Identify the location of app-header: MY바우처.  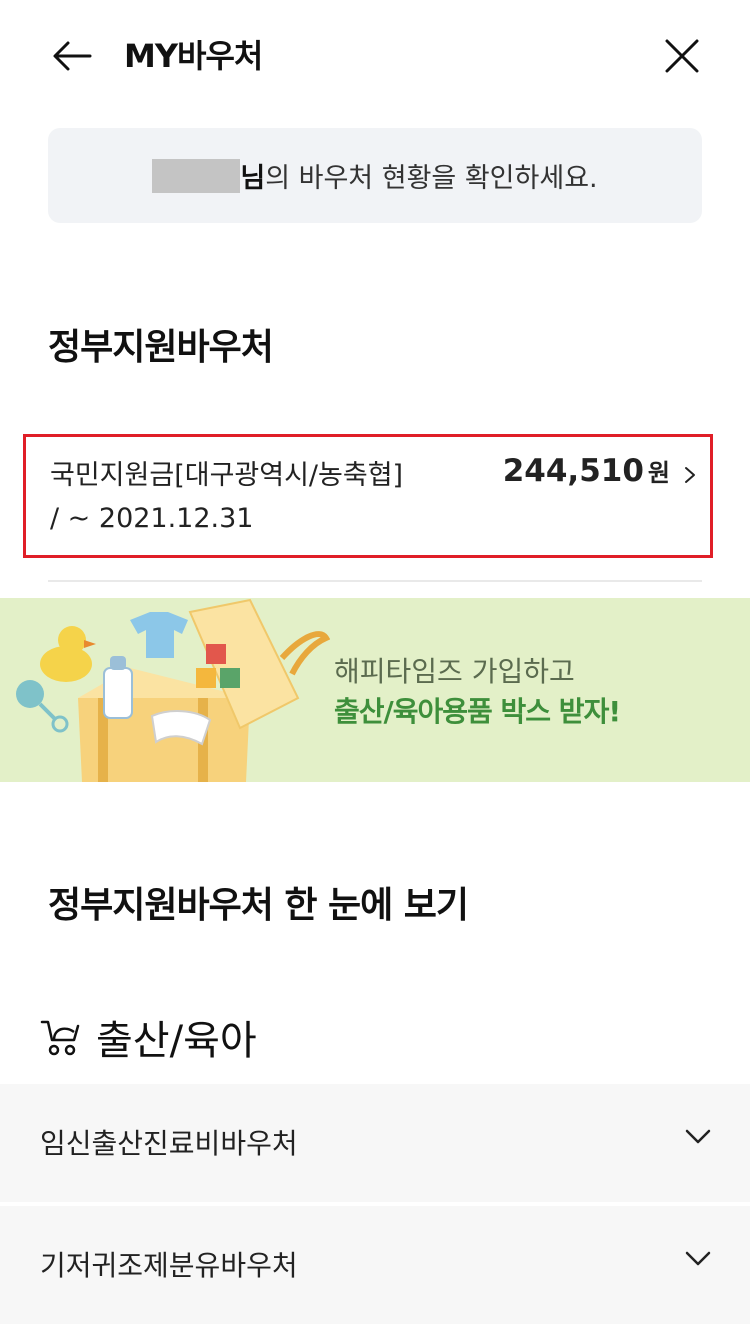
(375, 56).